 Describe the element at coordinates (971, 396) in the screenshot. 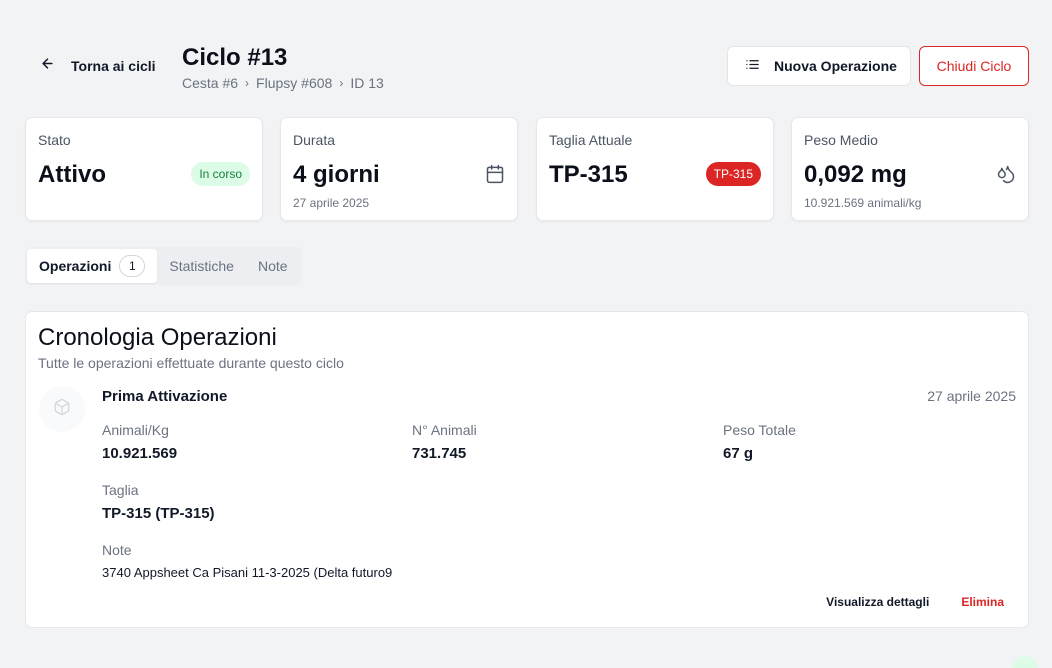

I see `operation-date: 27 aprile 2025` at that location.